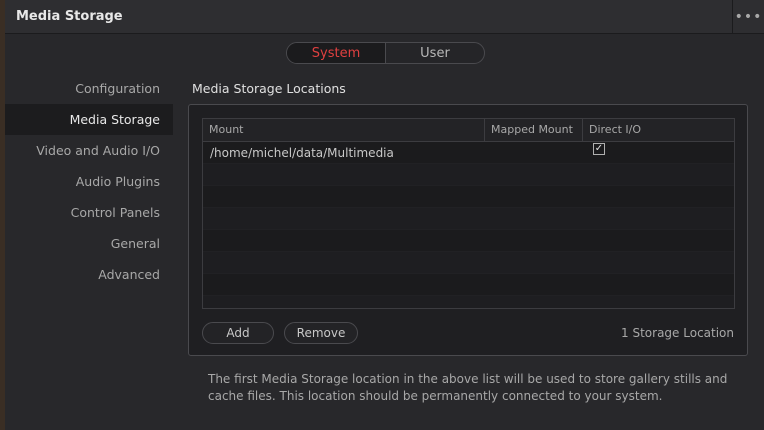  Describe the element at coordinates (533, 130) in the screenshot. I see `column-header-mapped-mount: Mapped Mount` at that location.